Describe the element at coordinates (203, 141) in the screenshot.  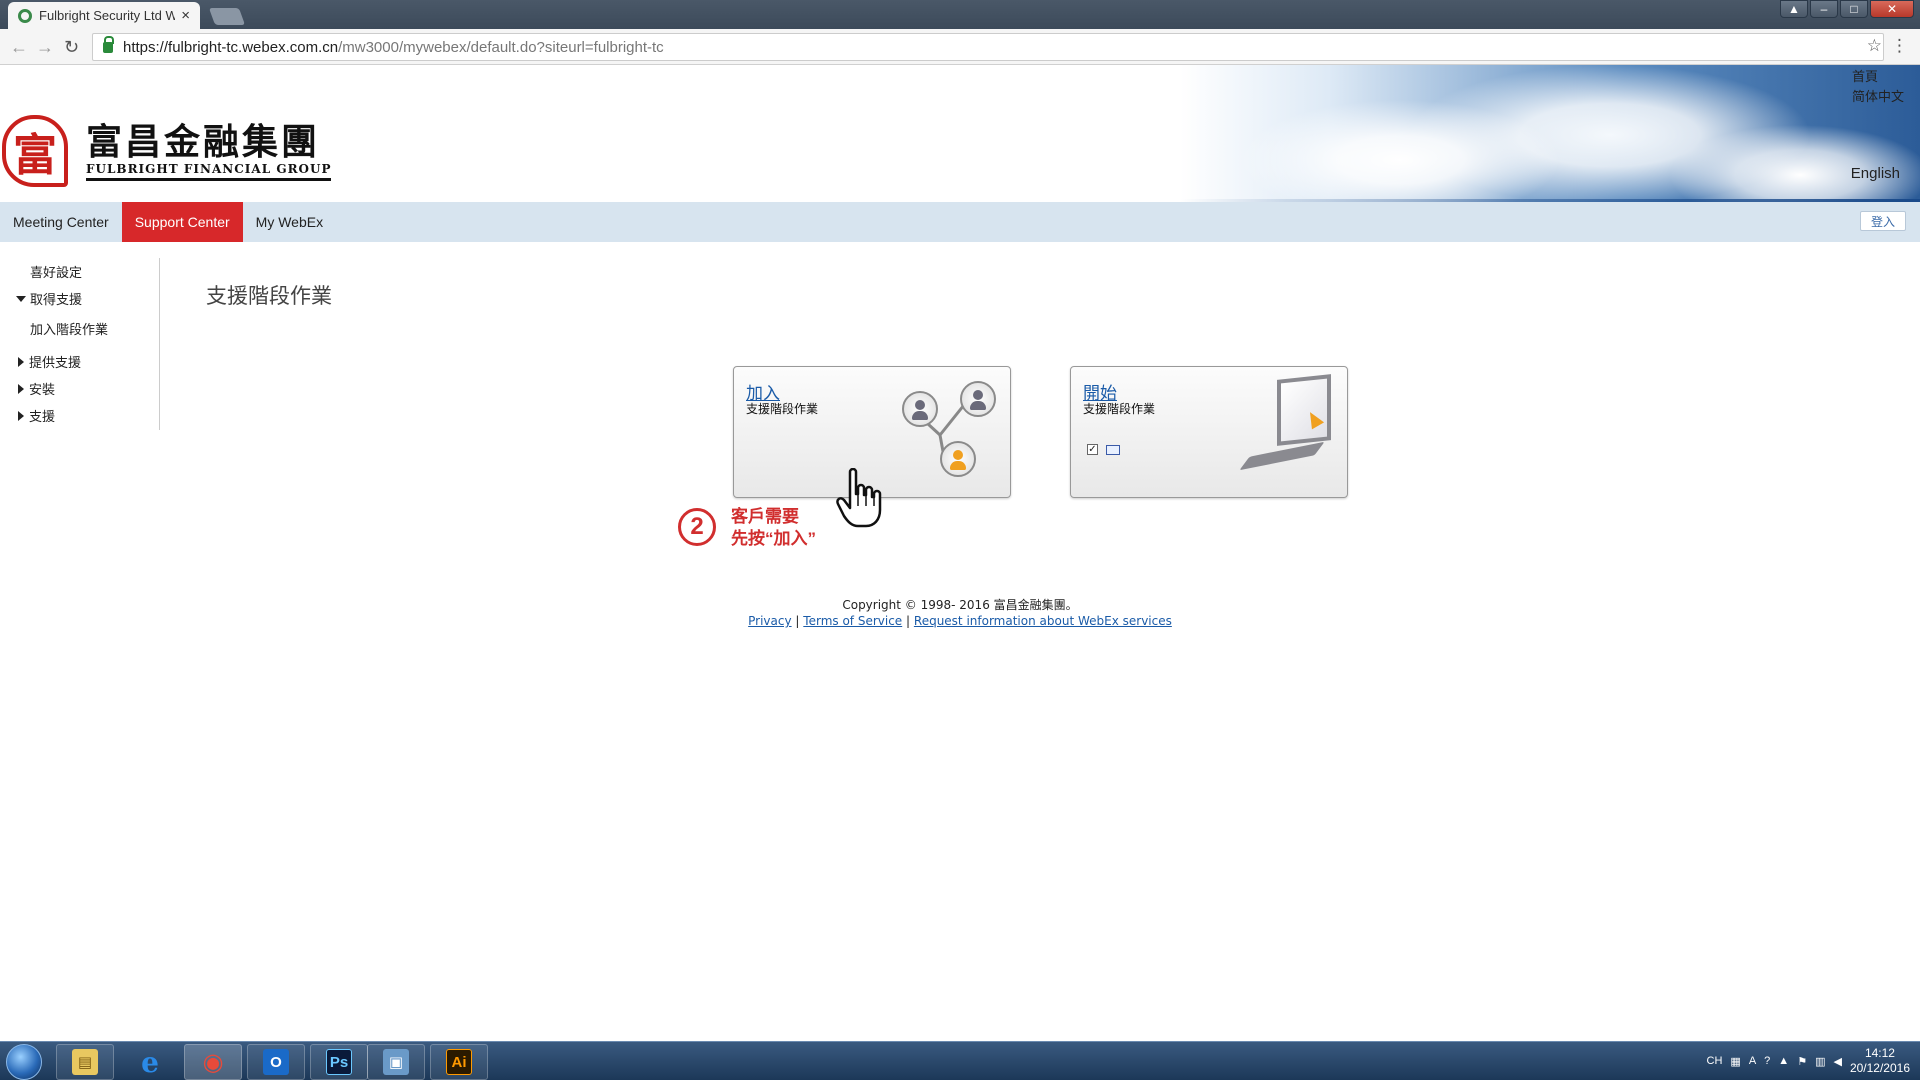
I see `logo-chinese-name: 富昌金融集團` at that location.